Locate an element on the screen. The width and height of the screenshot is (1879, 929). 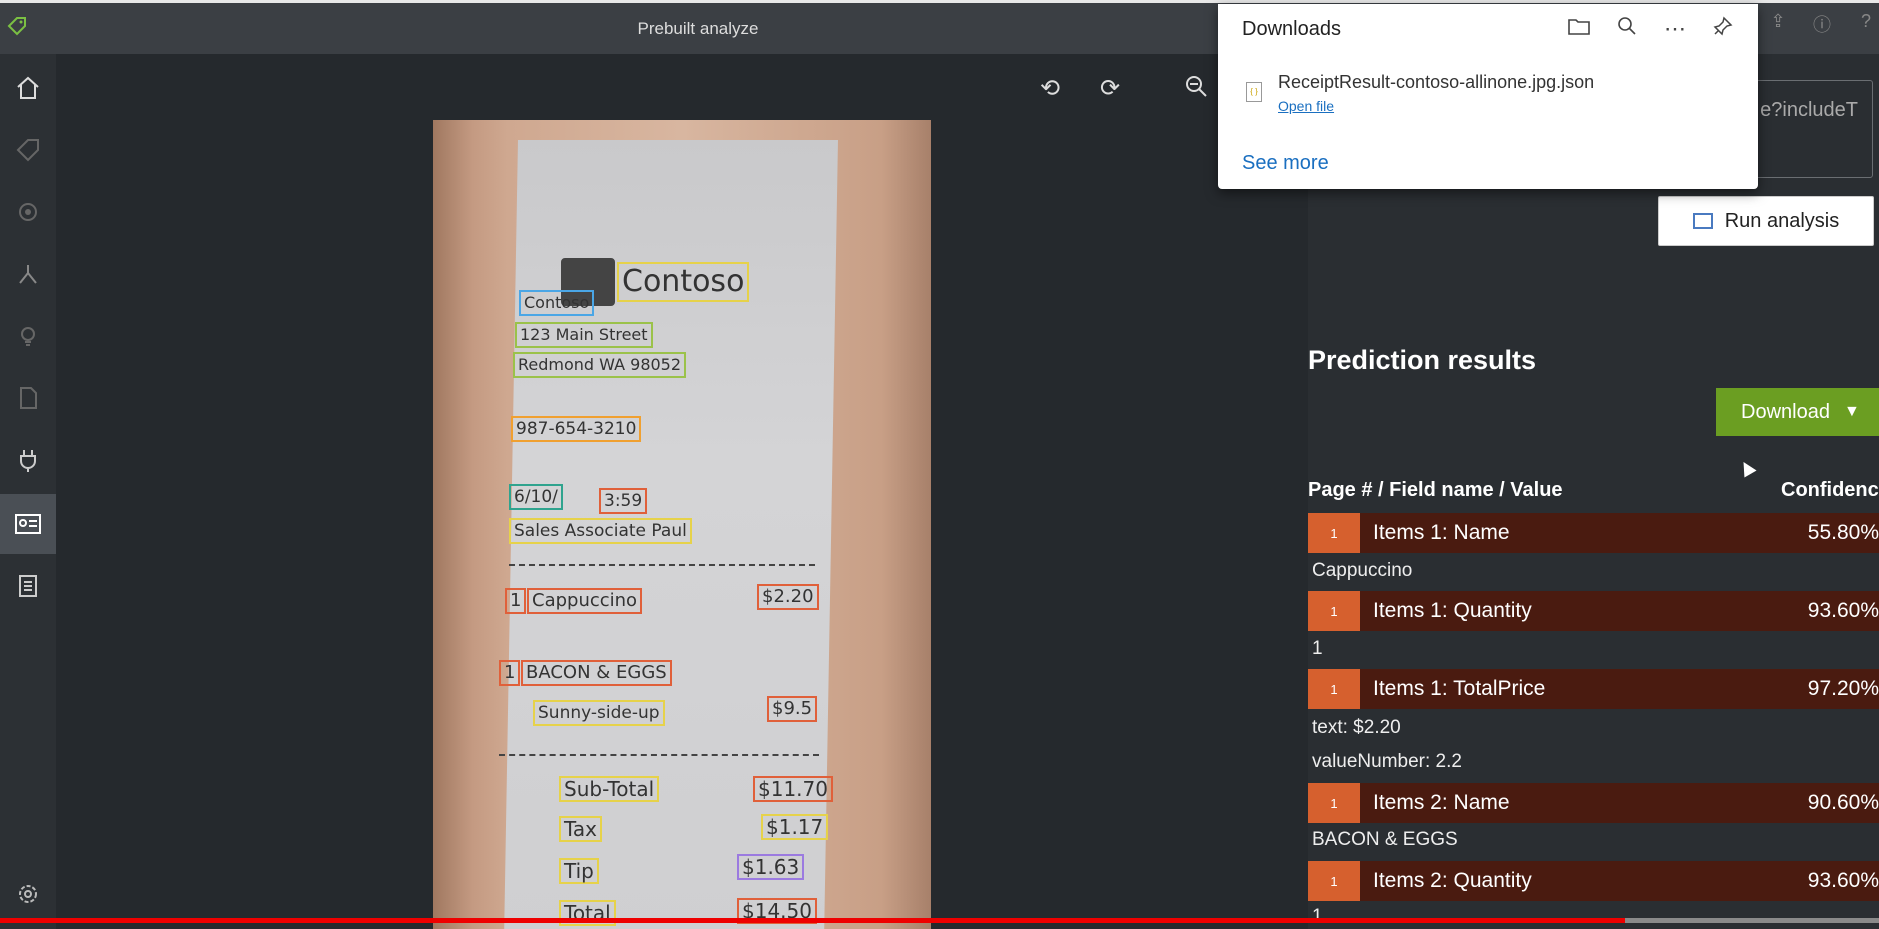
box-address-2: Redmond WA 98052 is located at coordinates (600, 365).